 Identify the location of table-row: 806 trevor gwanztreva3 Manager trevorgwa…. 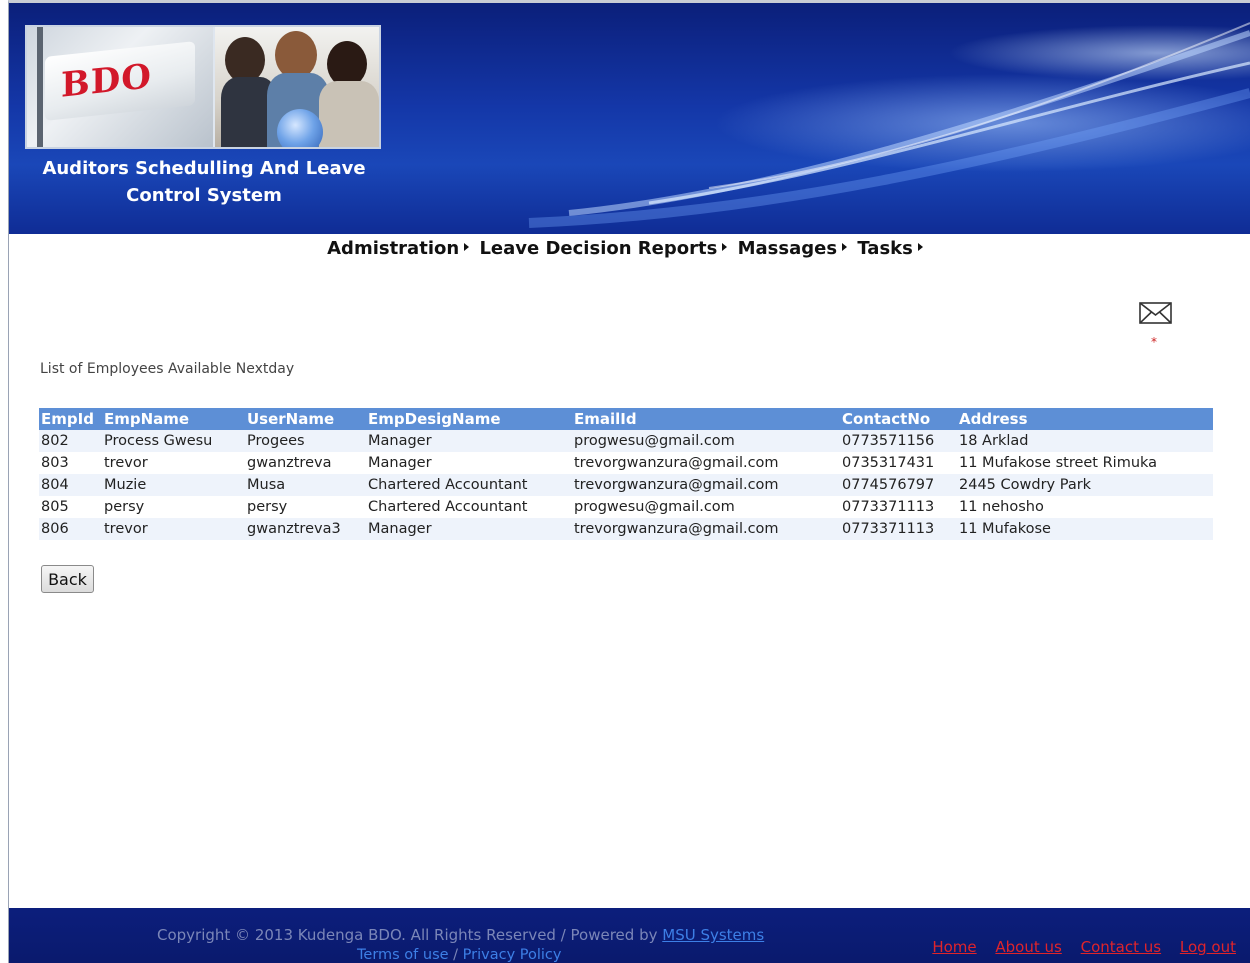
(626, 529).